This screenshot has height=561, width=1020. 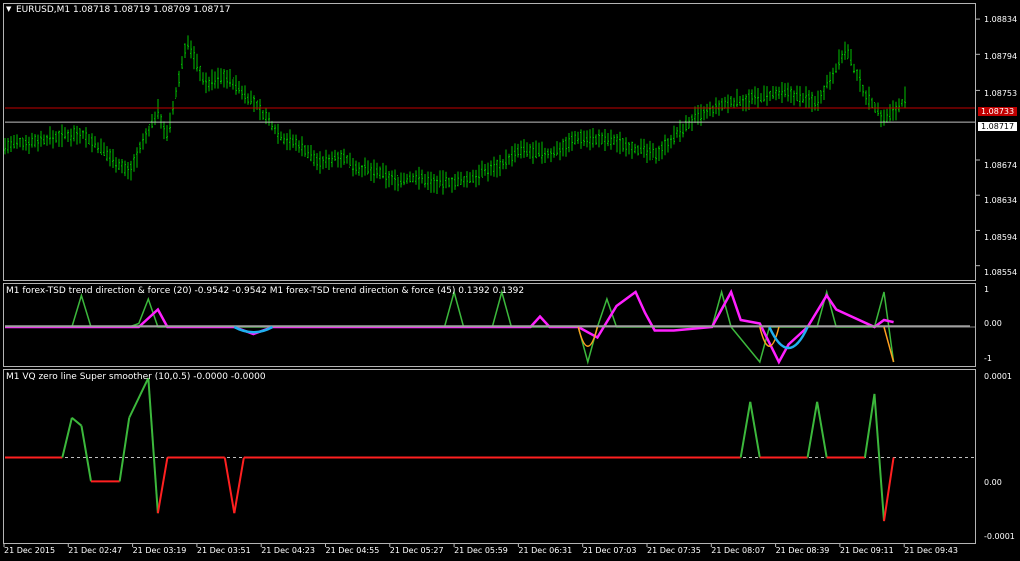 What do you see at coordinates (988, 358) in the screenshot?
I see `tsd-scale-label: -1` at bounding box center [988, 358].